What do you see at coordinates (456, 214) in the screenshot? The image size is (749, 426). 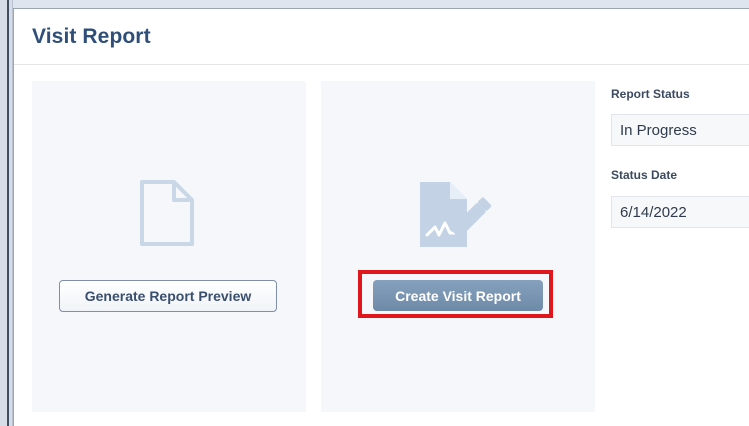 I see `signed-document-icon` at bounding box center [456, 214].